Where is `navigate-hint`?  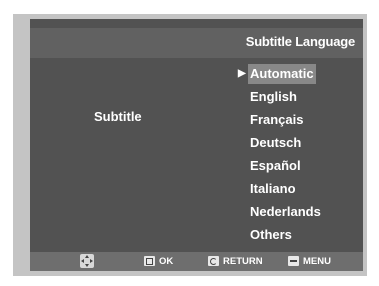 navigate-hint is located at coordinates (87, 261).